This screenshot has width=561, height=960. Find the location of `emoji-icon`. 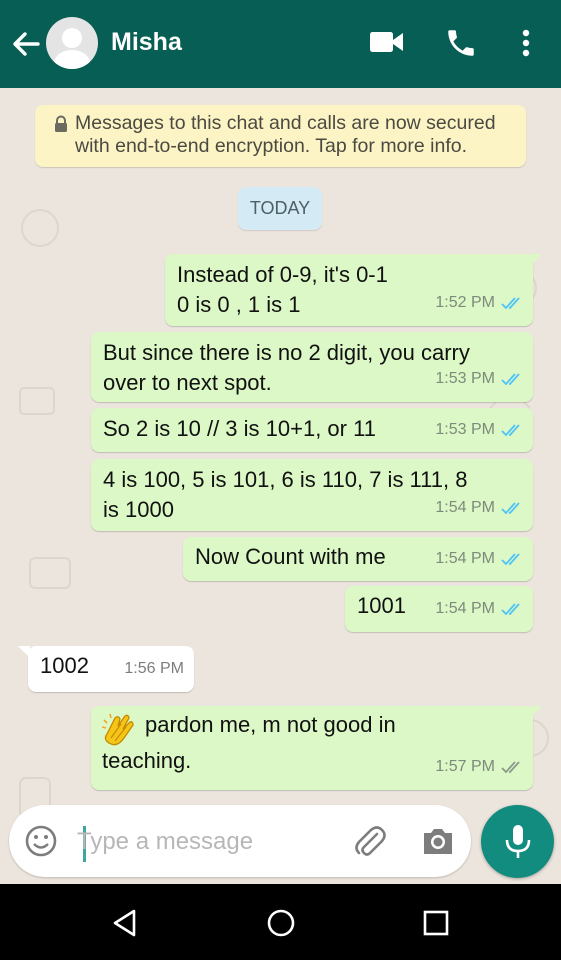

emoji-icon is located at coordinates (41, 841).